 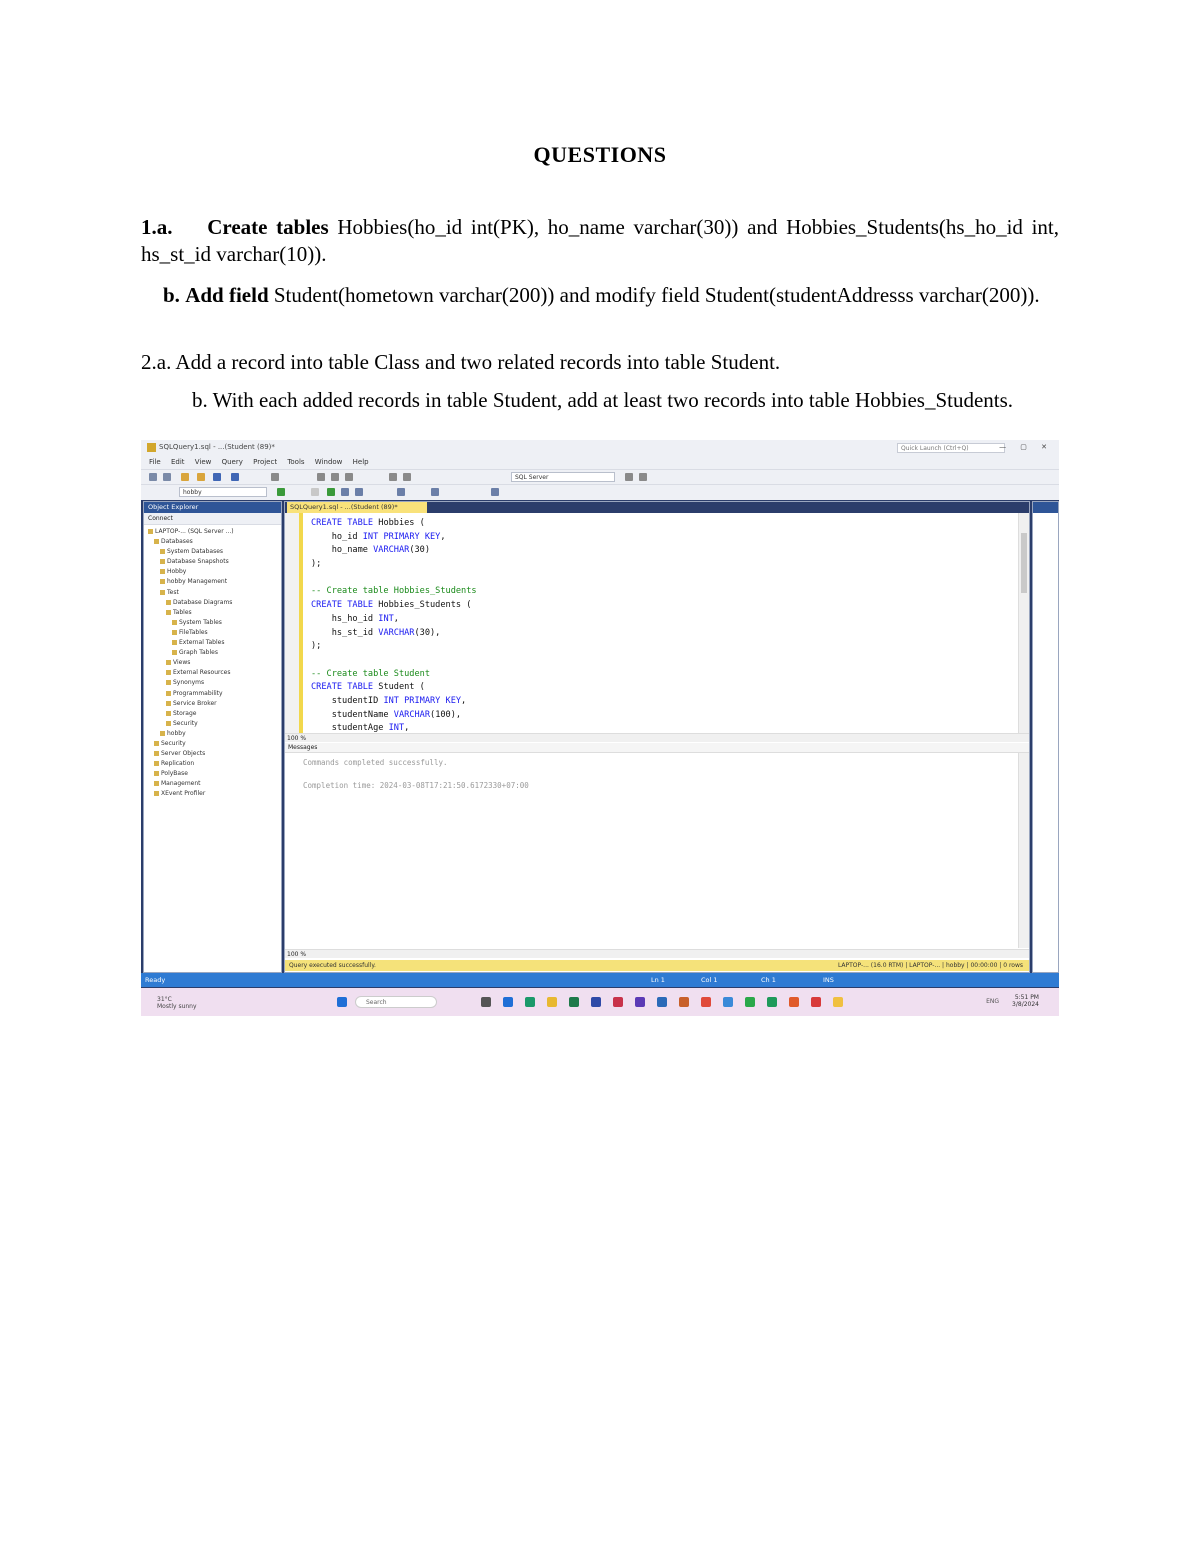 I want to click on oe-tree-item: Views, so click(x=212, y=663).